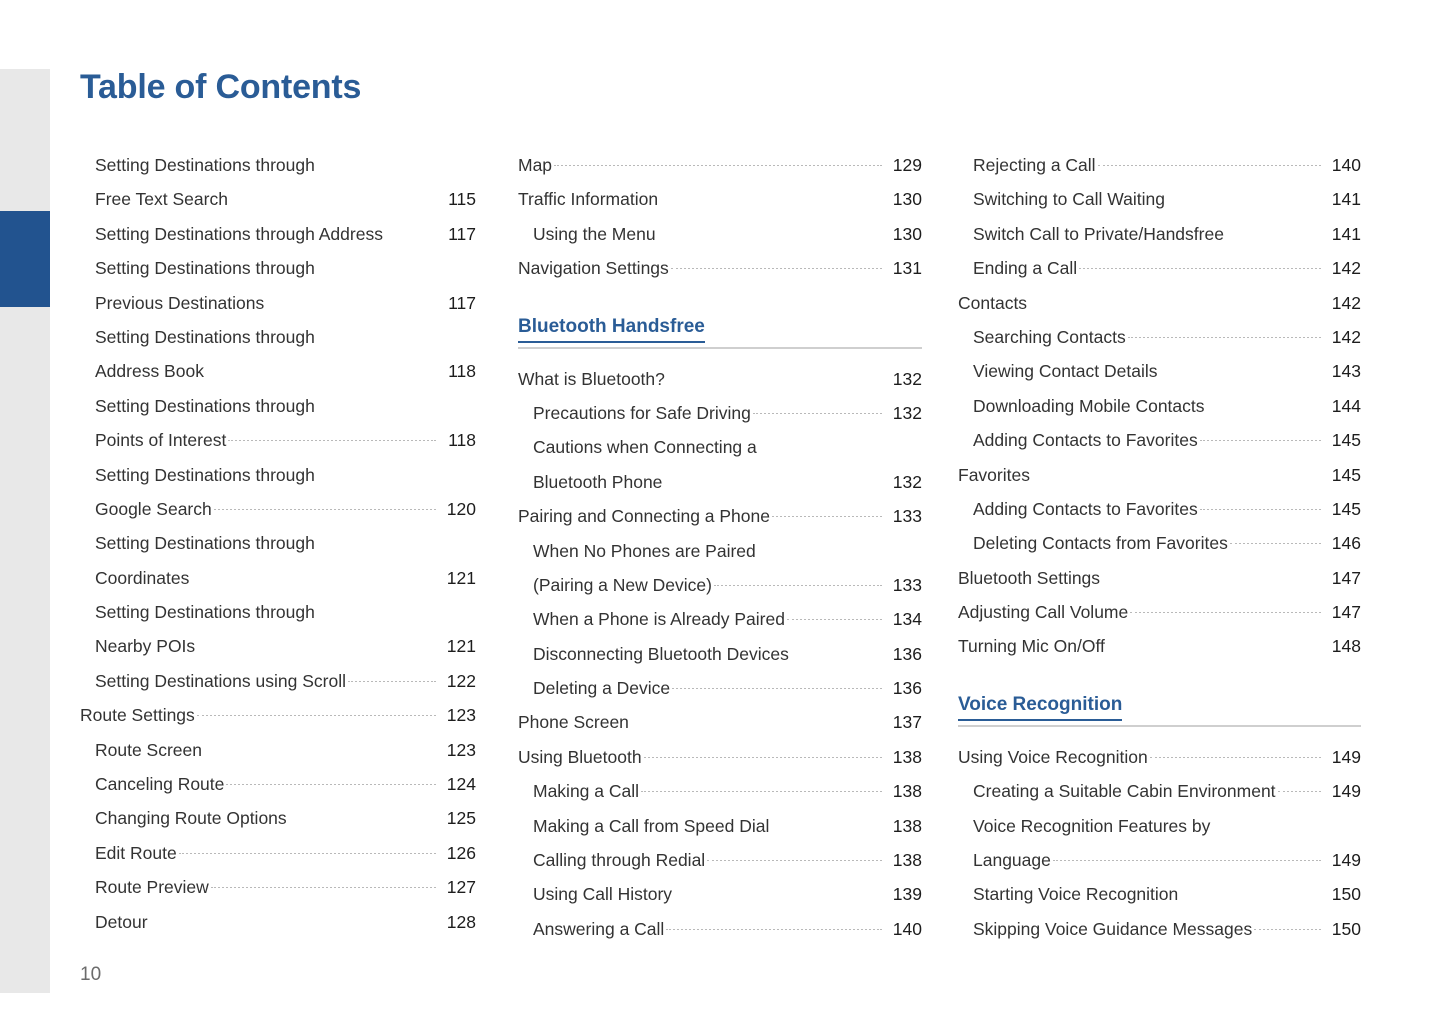 This screenshot has height=1019, width=1445. Describe the element at coordinates (1159, 371) in the screenshot. I see `toc-entry: Viewing Contact Details 143` at that location.